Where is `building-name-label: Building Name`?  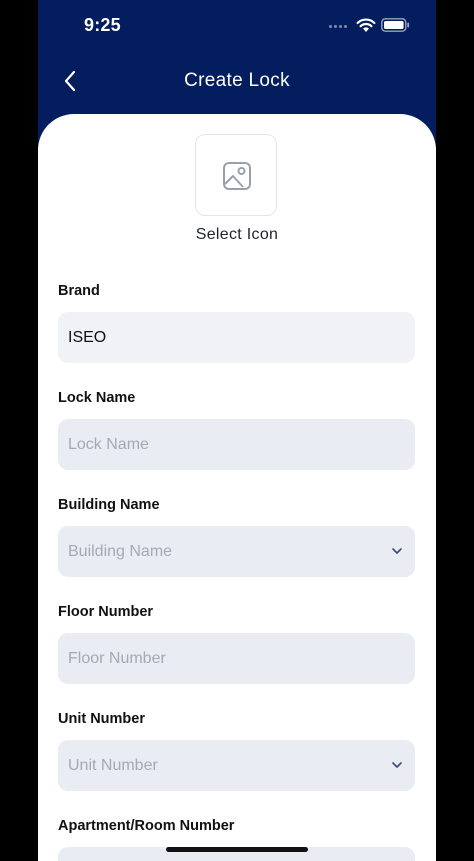 building-name-label: Building Name is located at coordinates (109, 505).